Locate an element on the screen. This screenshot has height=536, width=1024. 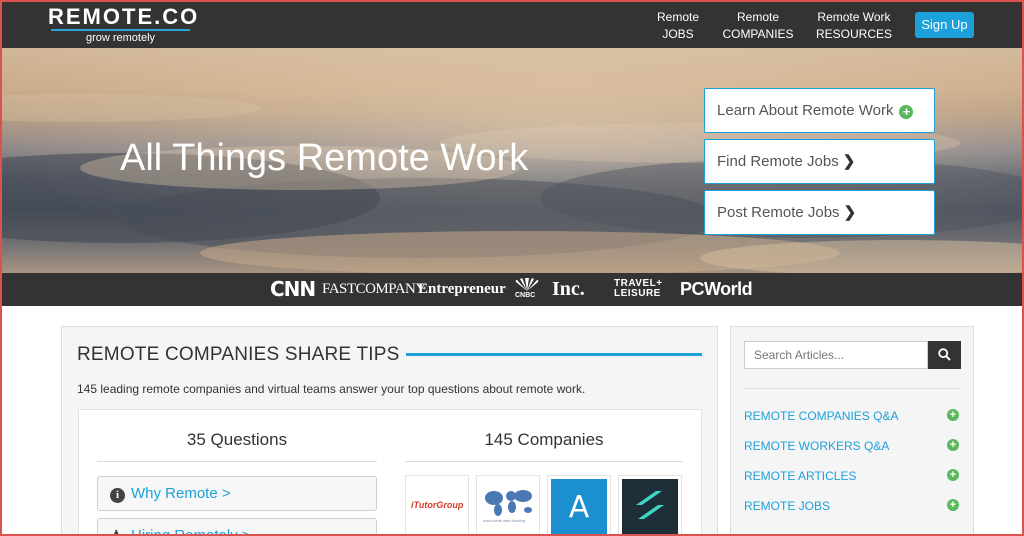
logo-tagline: grow remotely is located at coordinates (120, 38).